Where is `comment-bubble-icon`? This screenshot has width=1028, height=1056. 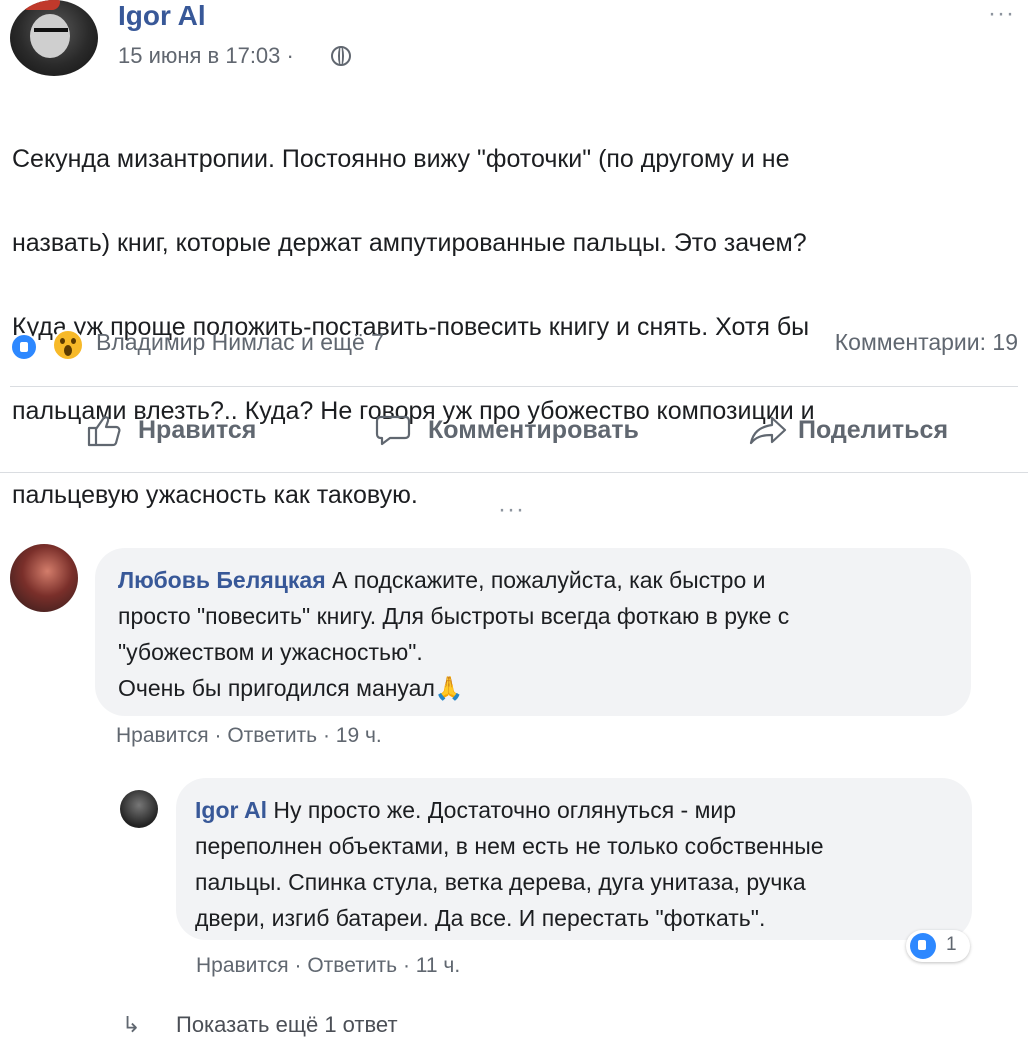 comment-bubble-icon is located at coordinates (393, 430).